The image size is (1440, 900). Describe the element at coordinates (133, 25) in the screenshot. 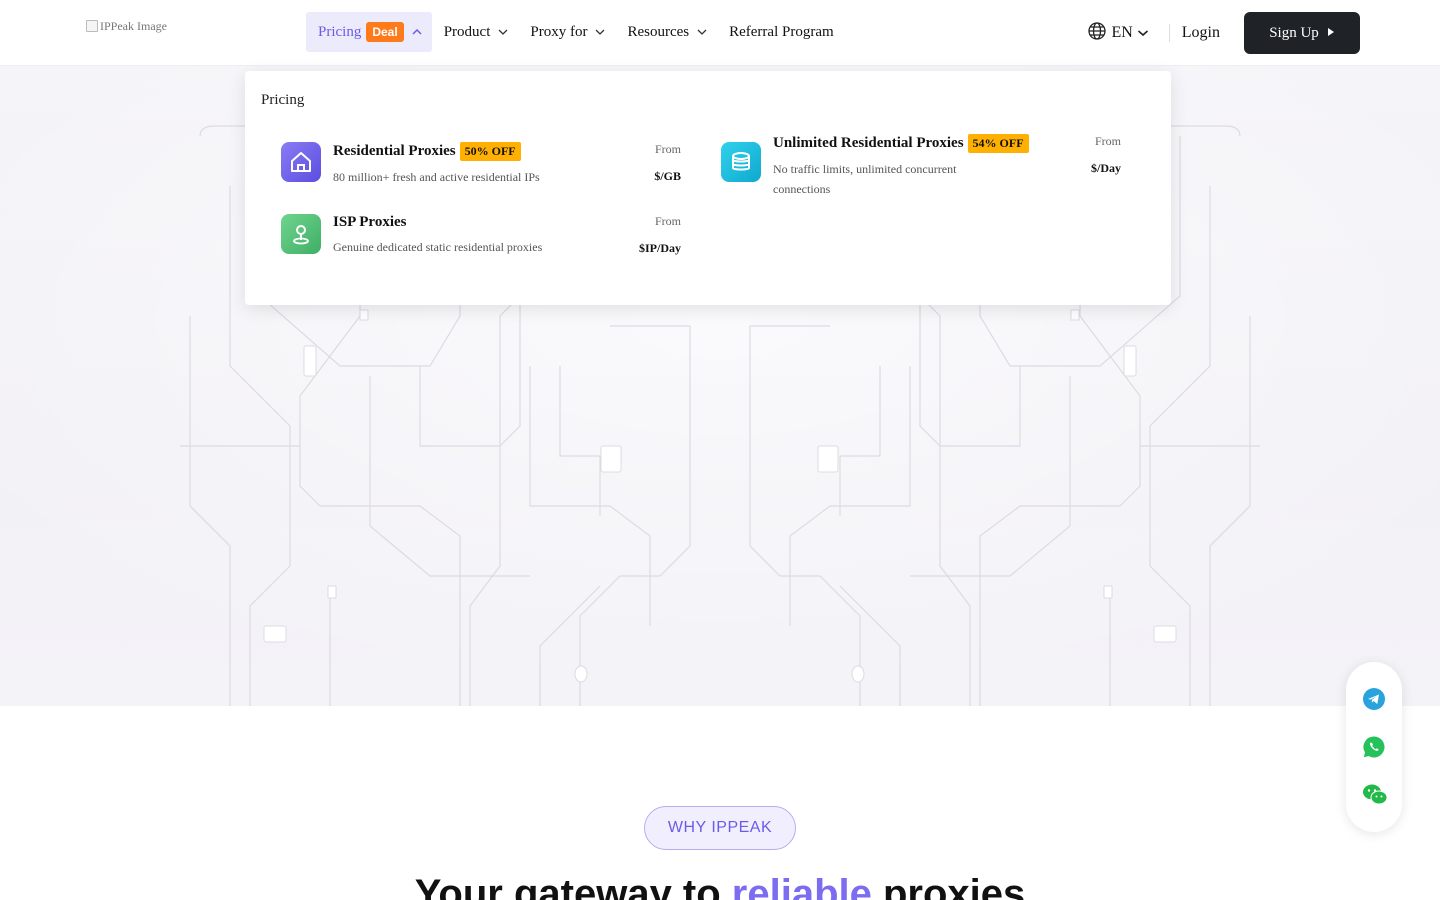

I see `logo-alt-text: IPPeak Image` at that location.